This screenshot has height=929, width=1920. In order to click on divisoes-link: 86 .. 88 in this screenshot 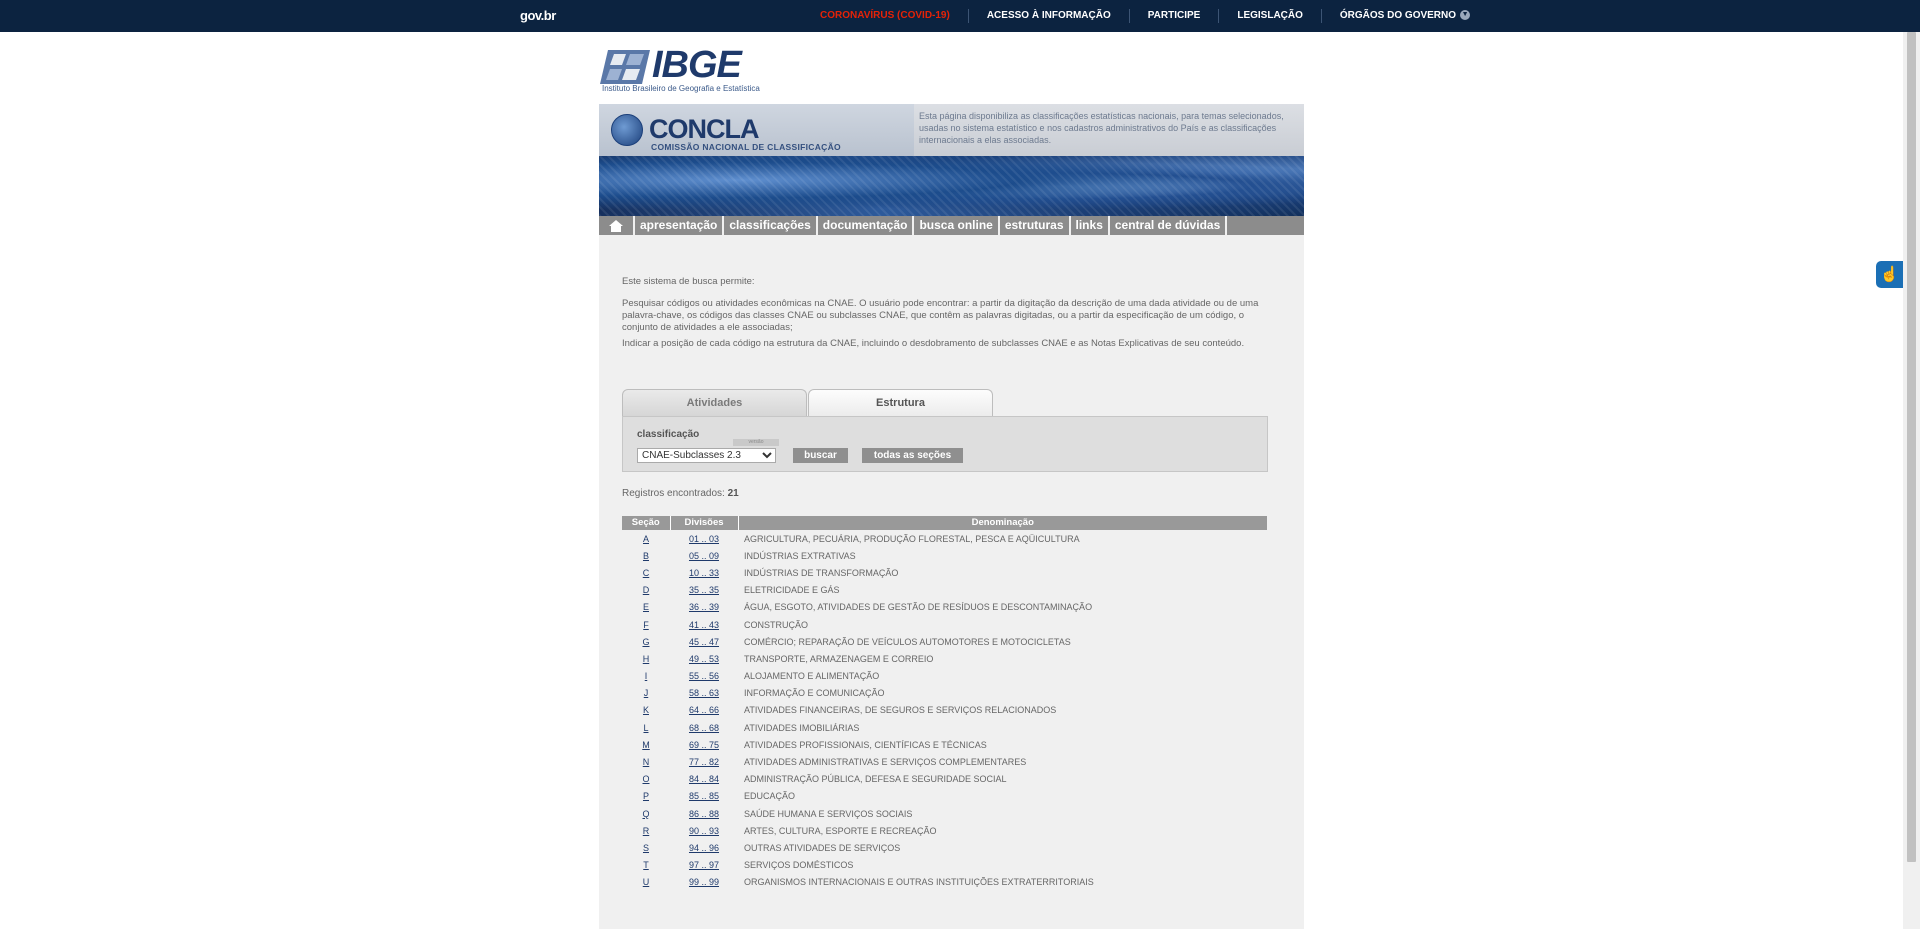, I will do `click(704, 814)`.